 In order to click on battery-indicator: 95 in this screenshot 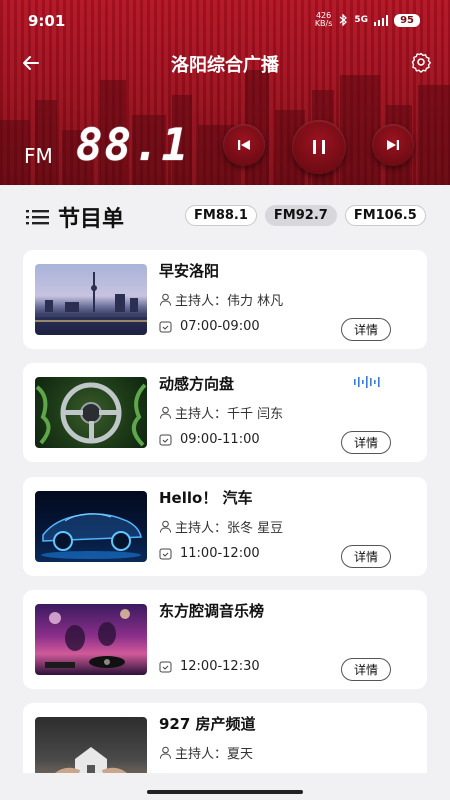, I will do `click(407, 20)`.